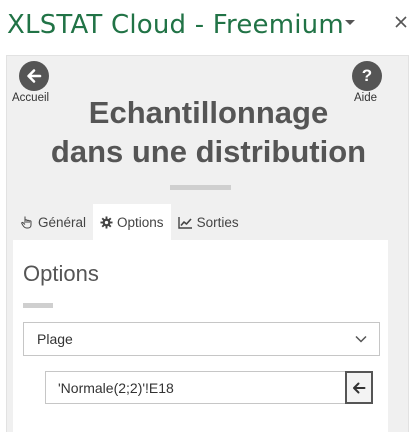  What do you see at coordinates (350, 22) in the screenshot?
I see `pane-menu-icon` at bounding box center [350, 22].